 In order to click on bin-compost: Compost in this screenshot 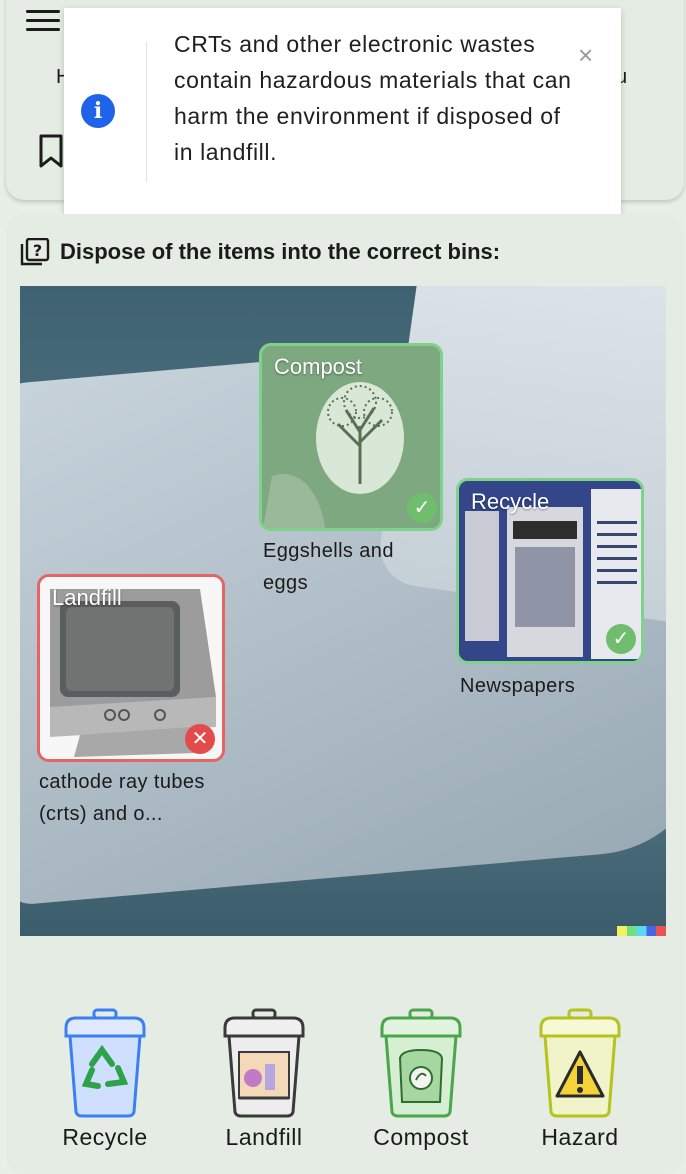, I will do `click(421, 1078)`.